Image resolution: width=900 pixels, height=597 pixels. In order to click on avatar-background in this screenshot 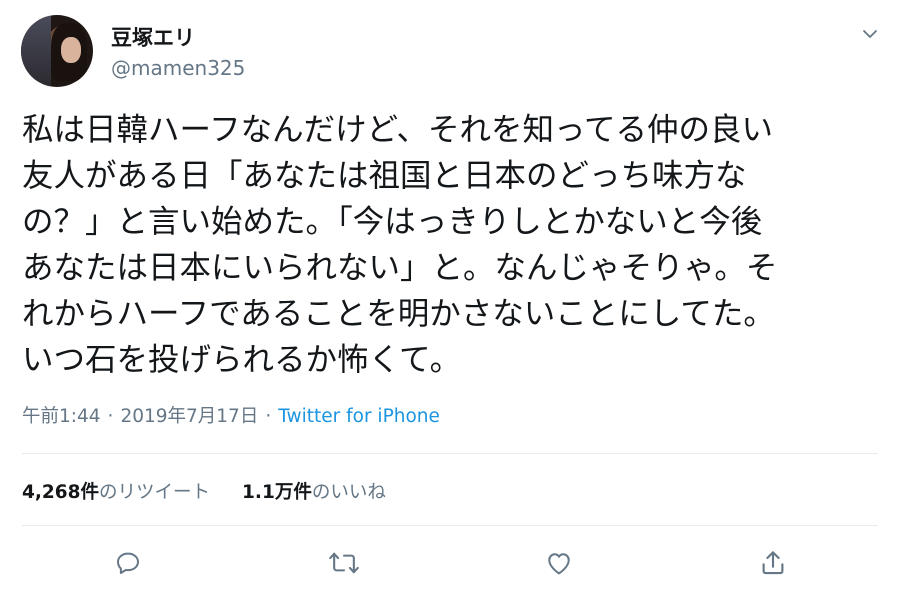, I will do `click(36, 51)`.